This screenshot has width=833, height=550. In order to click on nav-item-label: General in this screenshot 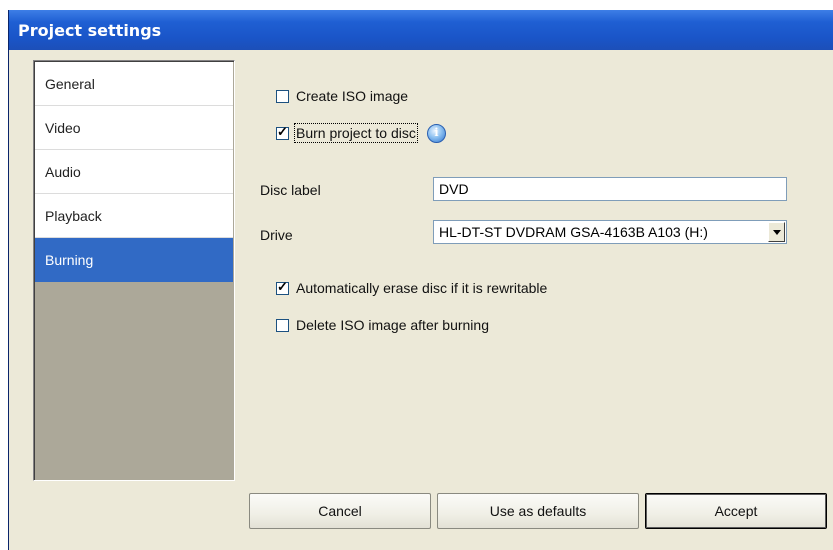, I will do `click(70, 84)`.